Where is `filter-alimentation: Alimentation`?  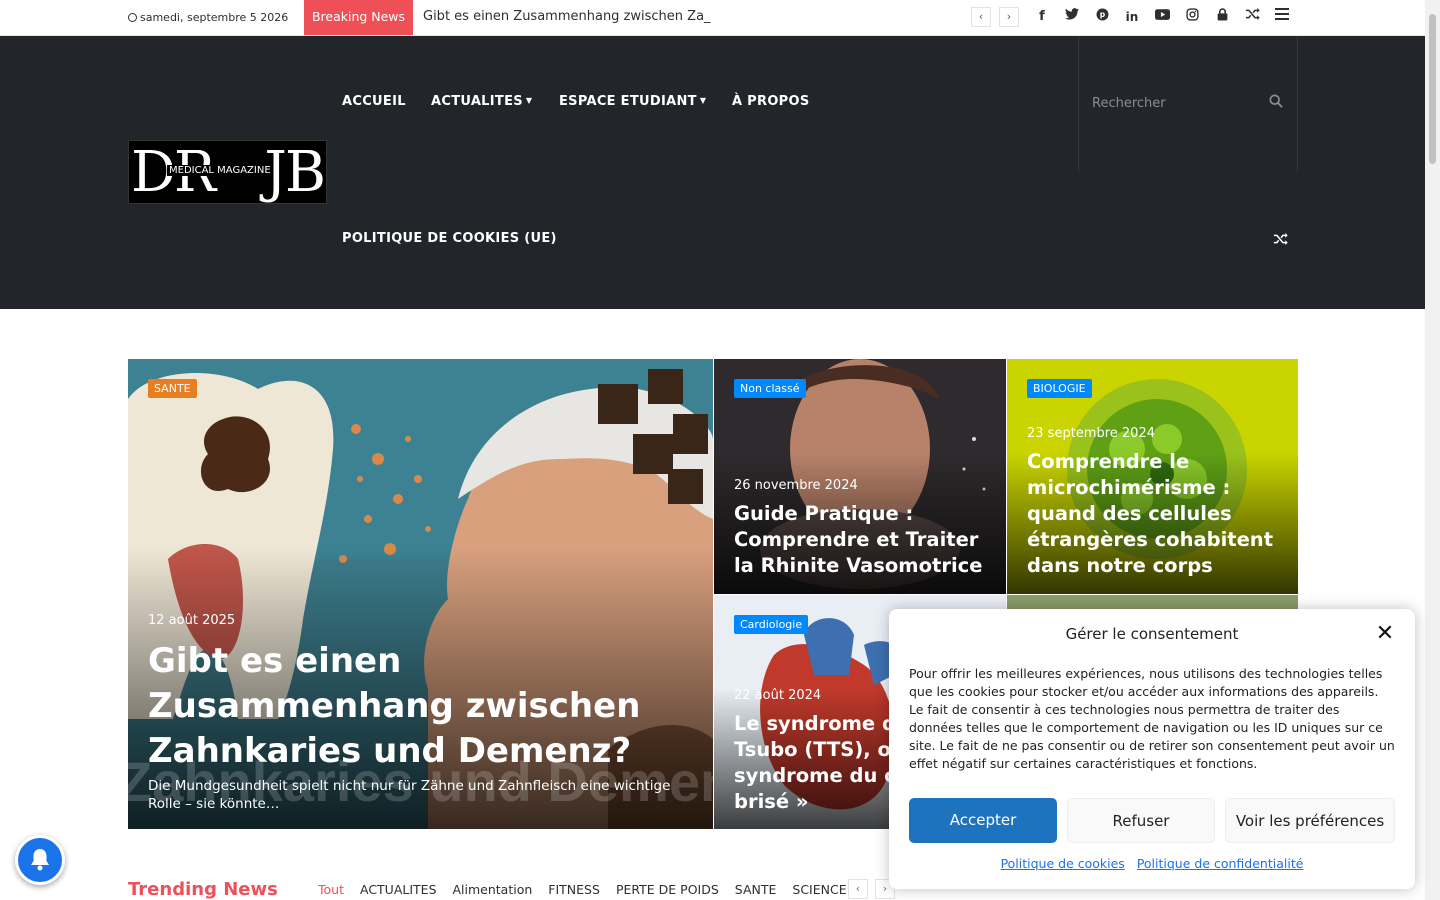 filter-alimentation: Alimentation is located at coordinates (493, 889).